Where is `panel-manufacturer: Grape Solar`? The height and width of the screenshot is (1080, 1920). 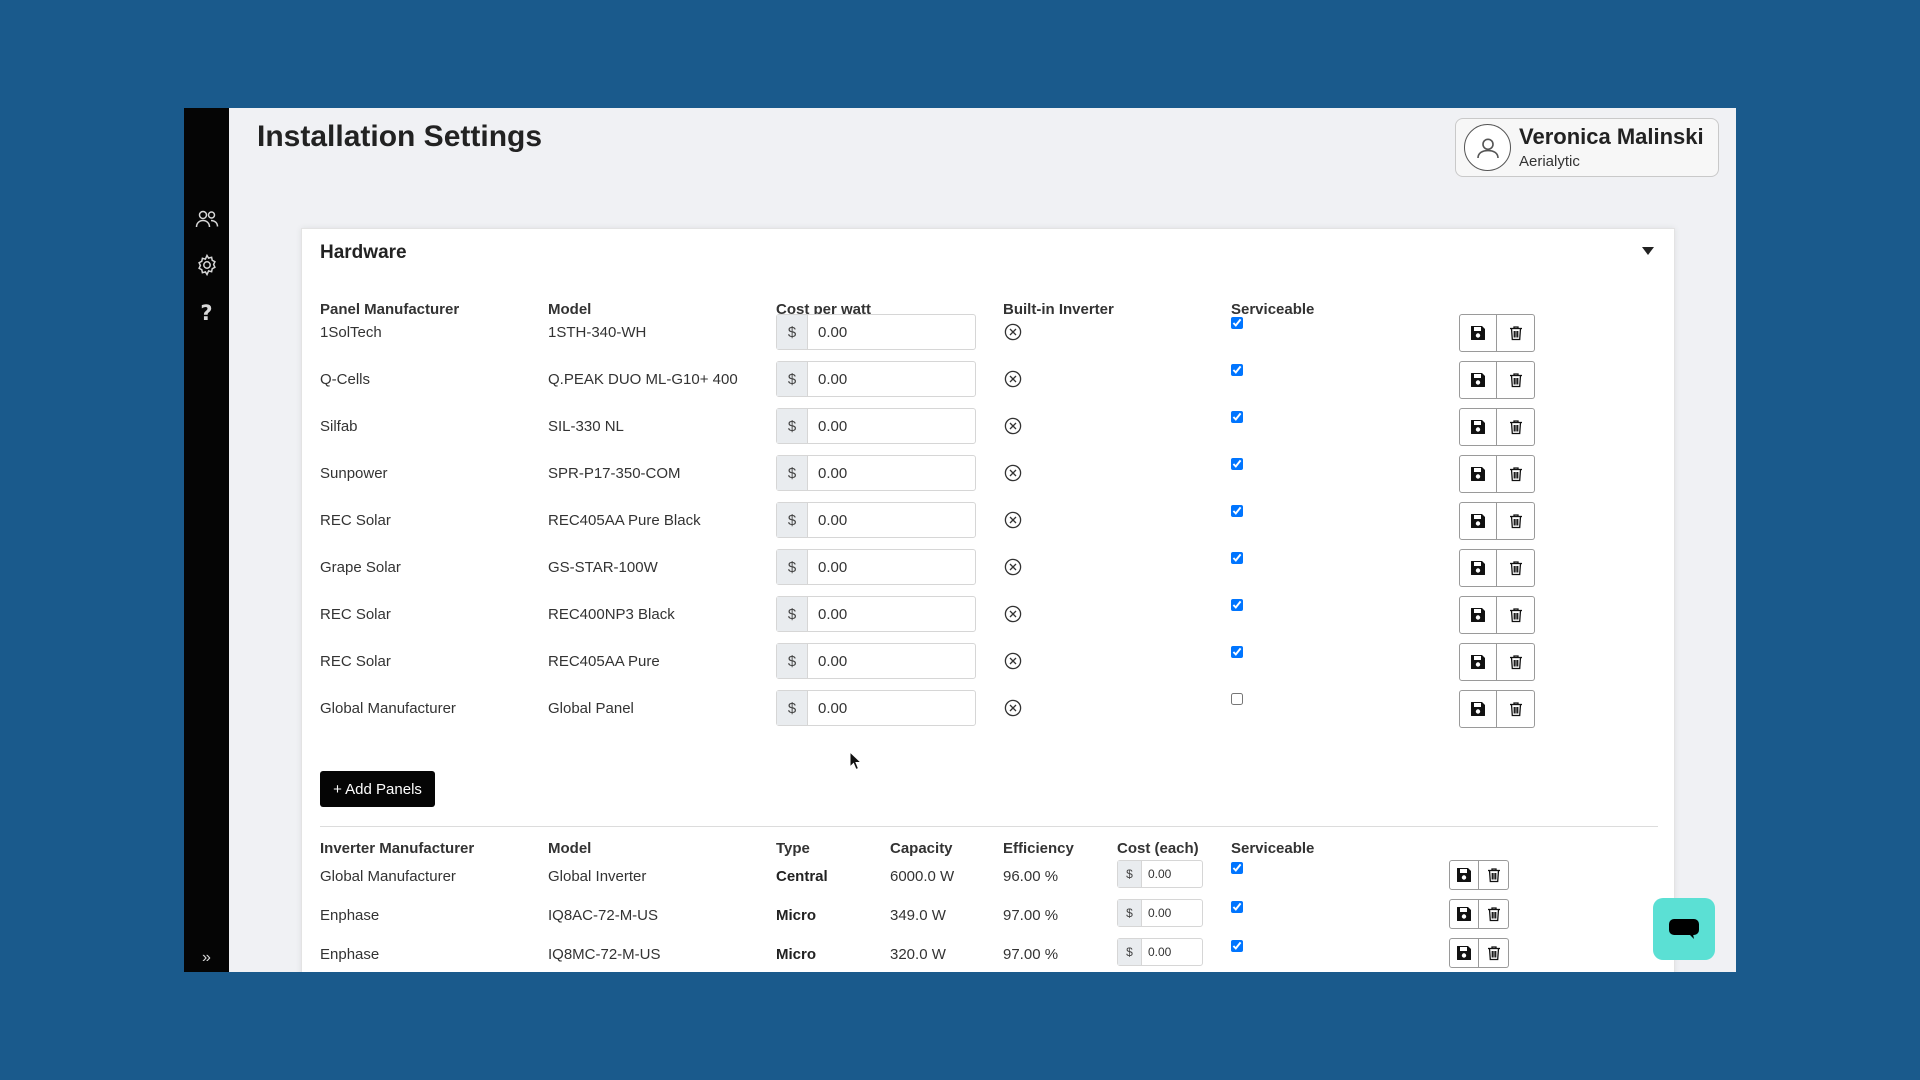 panel-manufacturer: Grape Solar is located at coordinates (360, 567).